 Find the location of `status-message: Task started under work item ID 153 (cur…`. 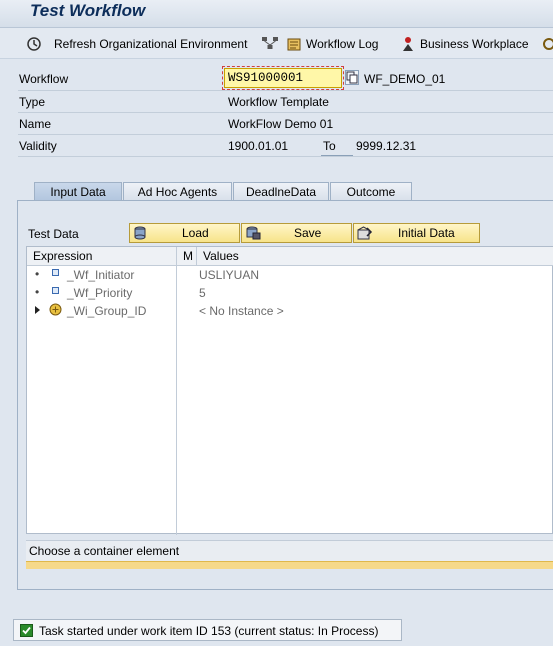

status-message: Task started under work item ID 153 (cur… is located at coordinates (208, 631).